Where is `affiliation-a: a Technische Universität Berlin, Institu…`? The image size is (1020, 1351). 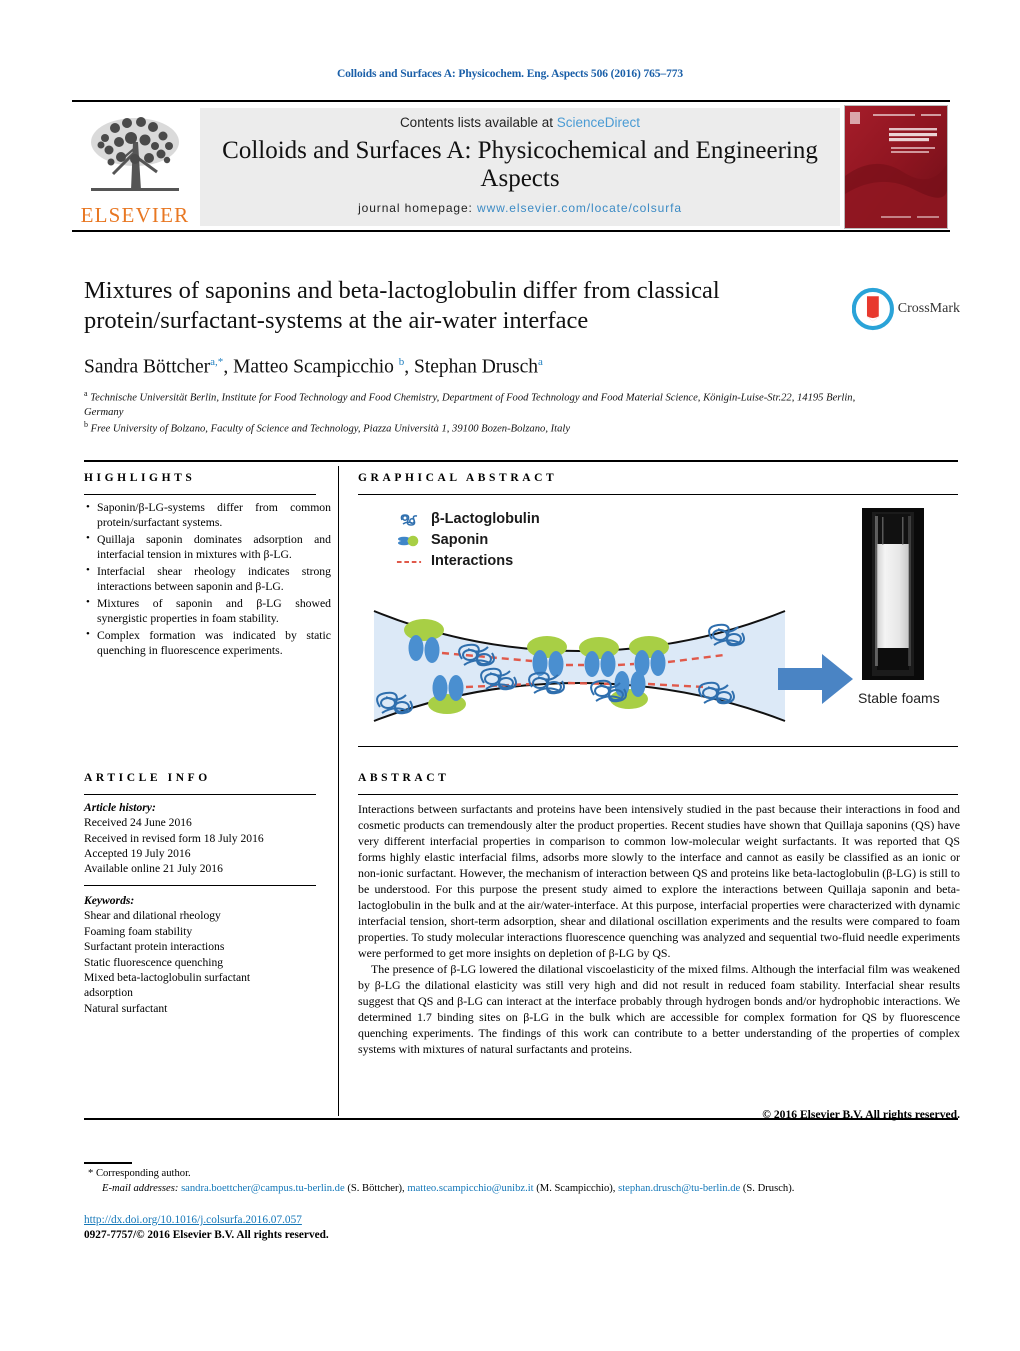
affiliation-a: a Technische Universität Berlin, Institu… is located at coordinates (470, 403).